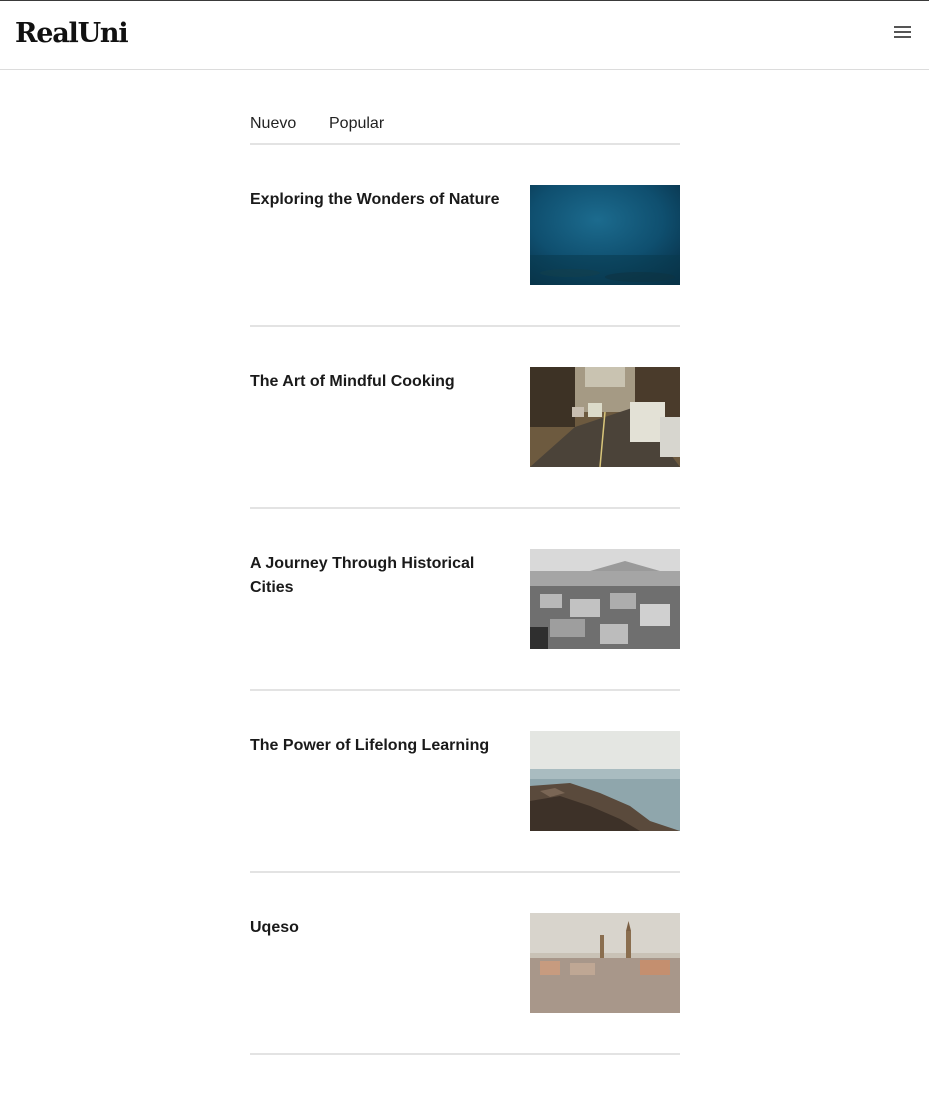 Image resolution: width=929 pixels, height=1095 pixels. Describe the element at coordinates (605, 599) in the screenshot. I see `article-thumbnail-historic-city` at that location.